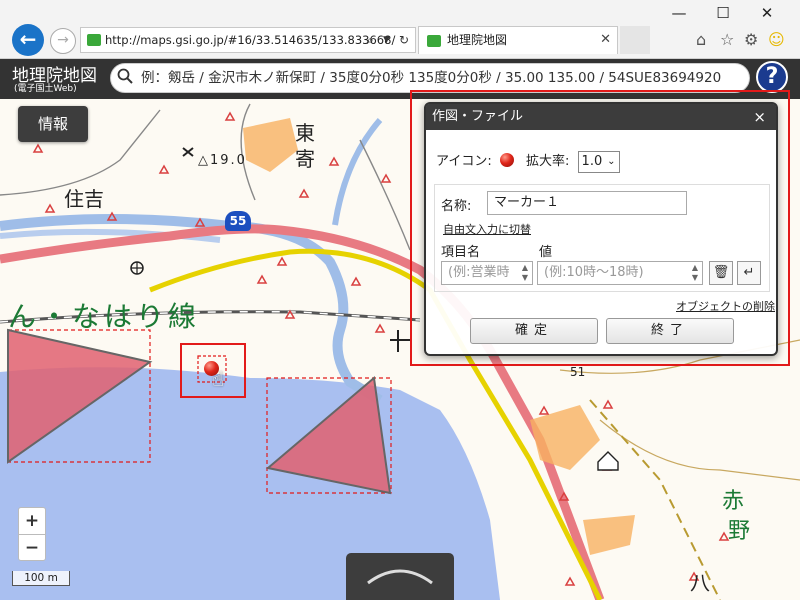 This screenshot has width=800, height=604. Describe the element at coordinates (727, 39) in the screenshot. I see `favorites-star-icon: ☆` at that location.